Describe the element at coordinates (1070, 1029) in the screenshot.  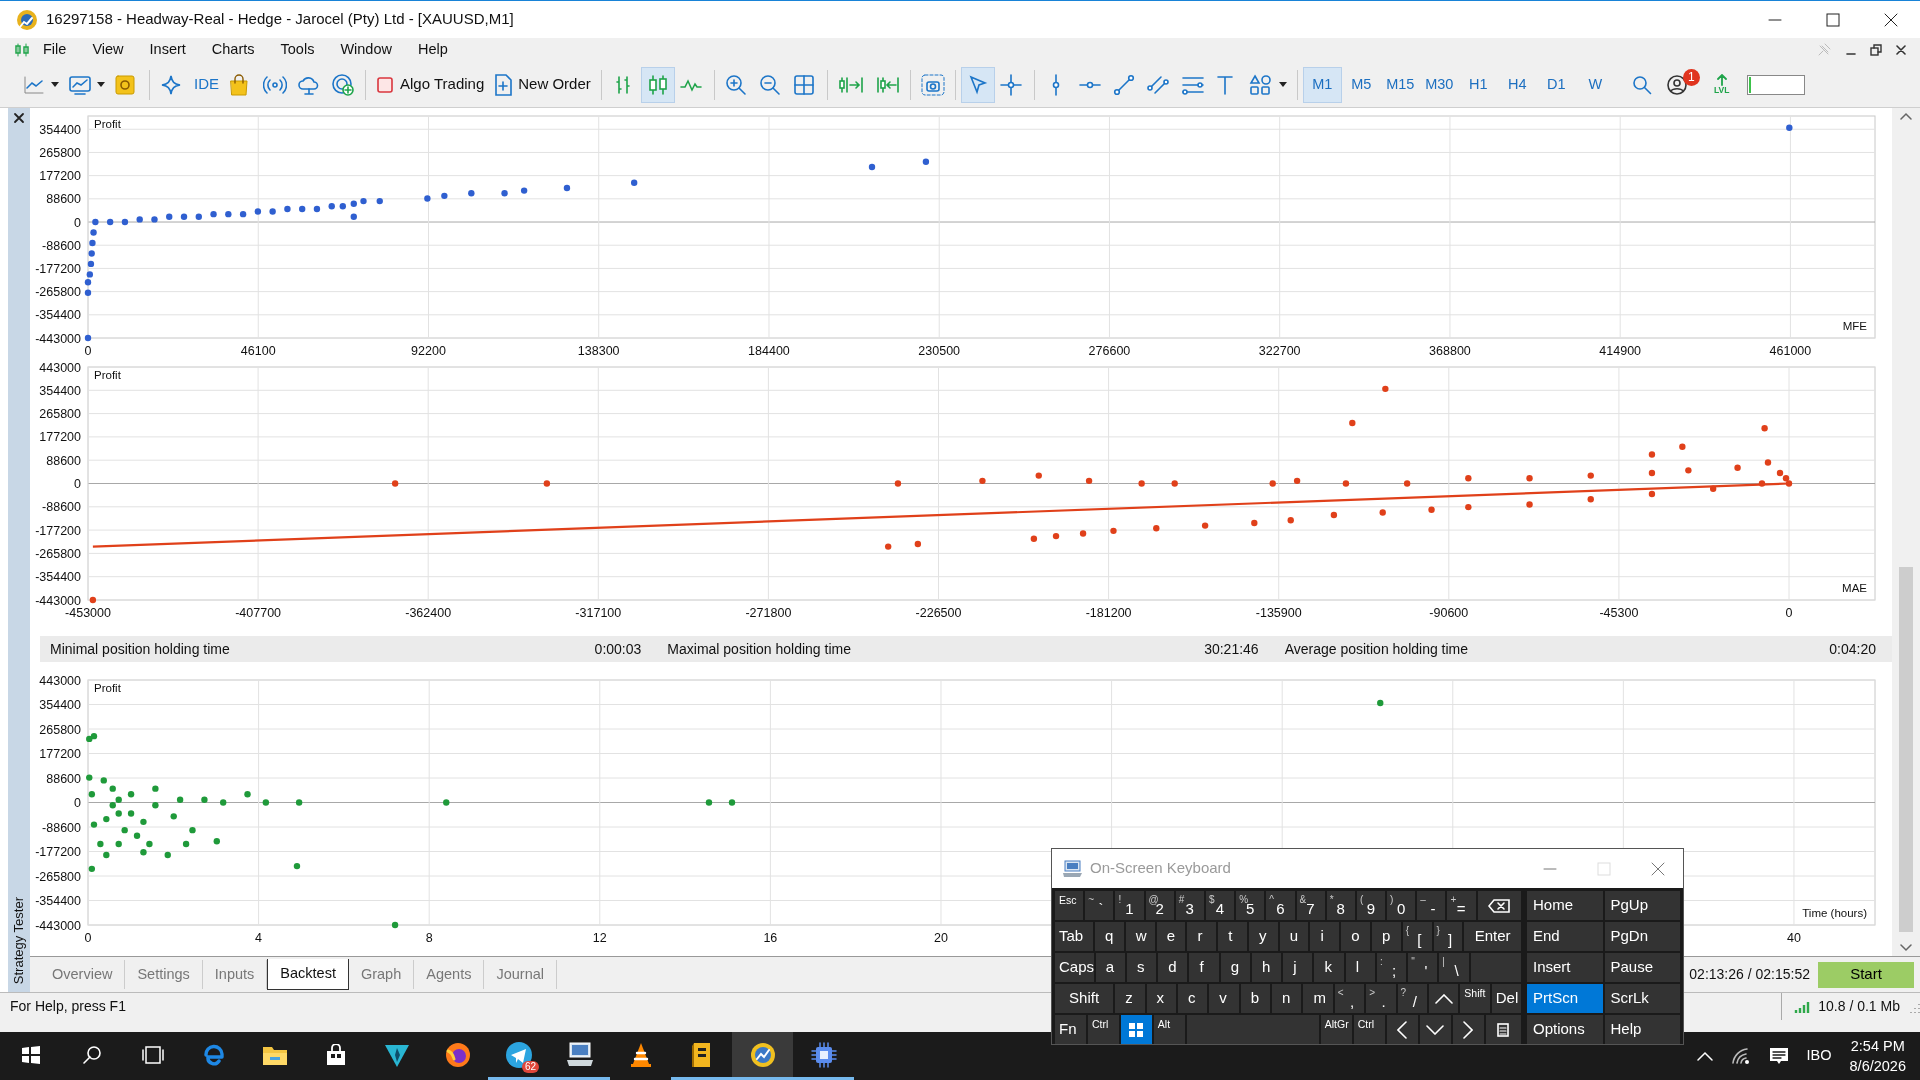
I see `keyboard-key: Fn` at that location.